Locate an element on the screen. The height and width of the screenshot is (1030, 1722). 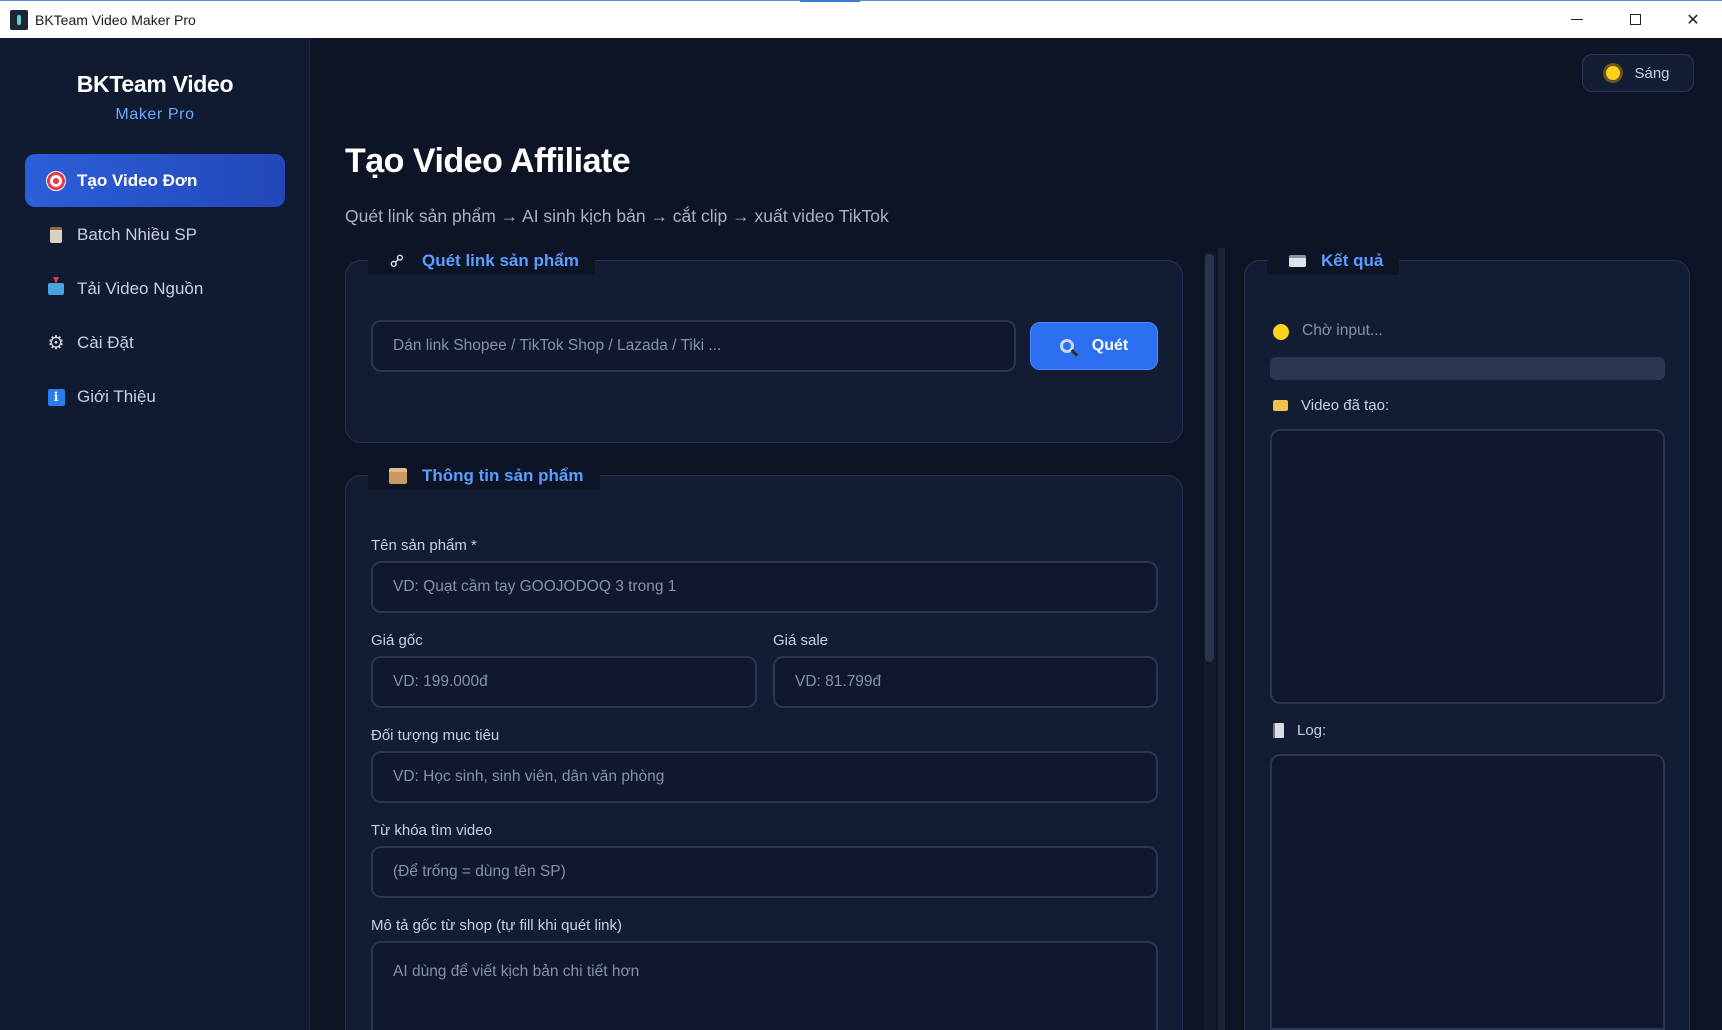
created-videos-text: Video đã tạo: is located at coordinates (1345, 405).